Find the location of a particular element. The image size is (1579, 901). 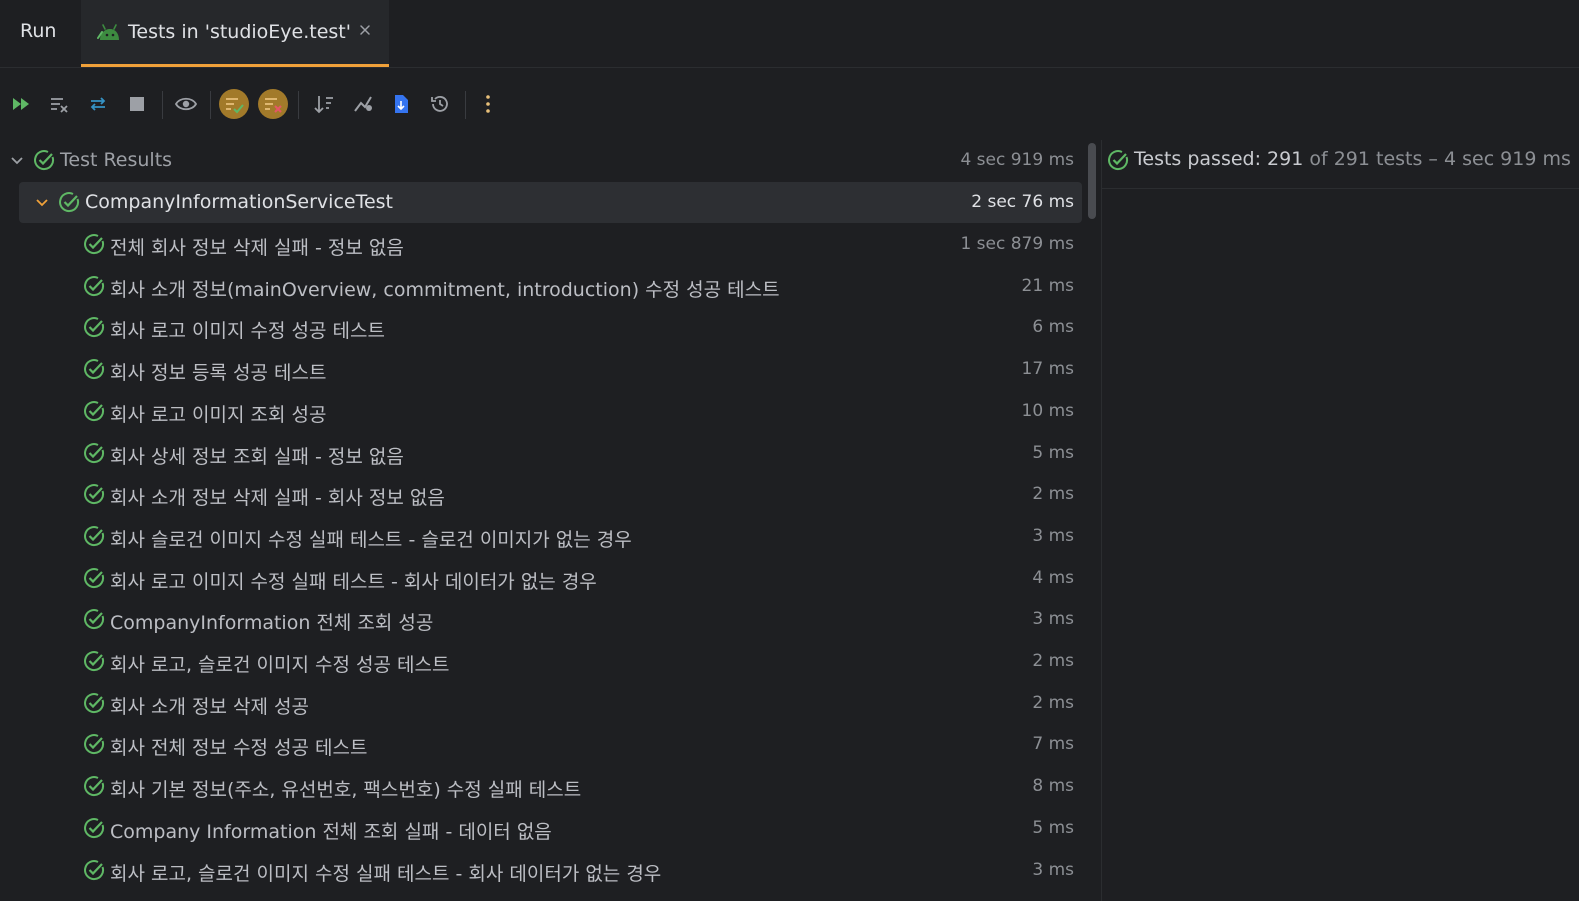

test-duration: 21 ms is located at coordinates (1047, 285).